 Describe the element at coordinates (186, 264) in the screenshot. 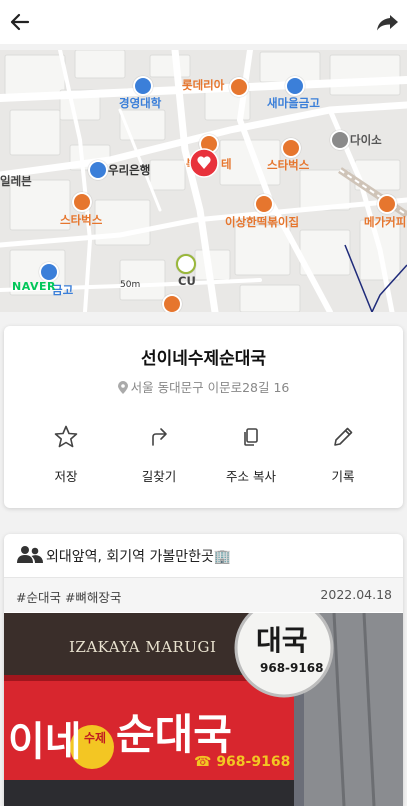

I see `convenience-store-icon` at that location.